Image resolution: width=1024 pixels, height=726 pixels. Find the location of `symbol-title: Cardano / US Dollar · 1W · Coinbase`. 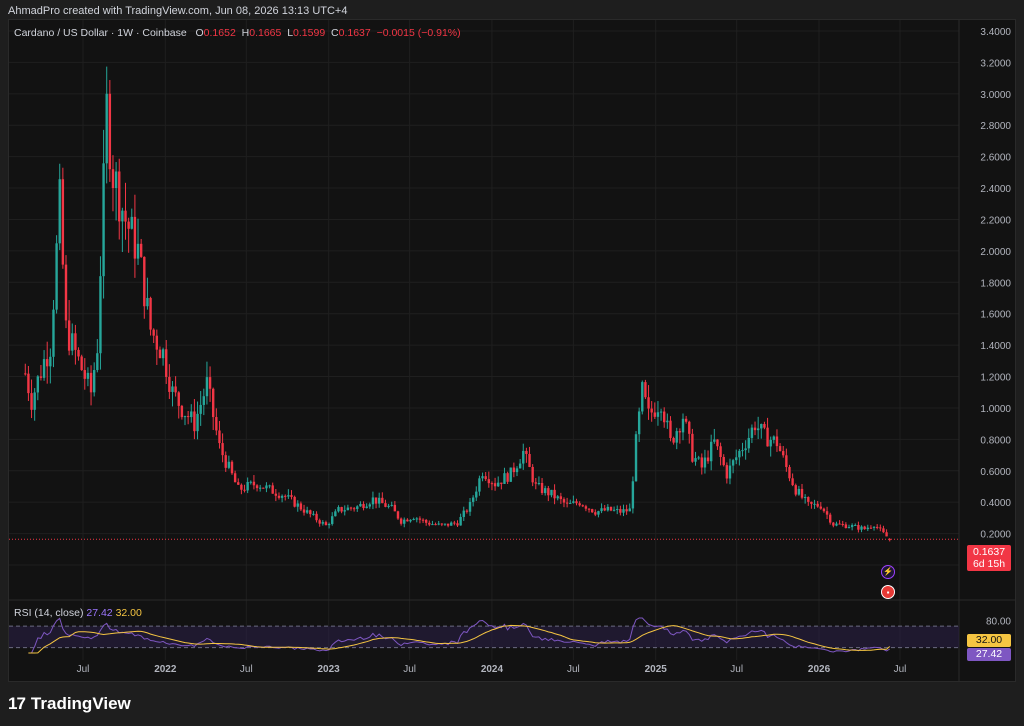

symbol-title: Cardano / US Dollar · 1W · Coinbase is located at coordinates (100, 33).